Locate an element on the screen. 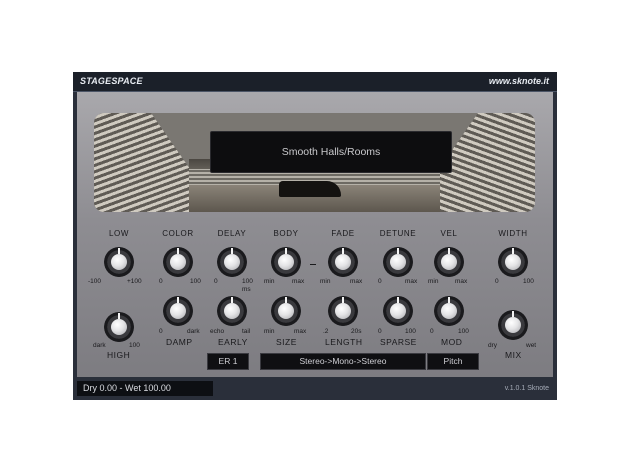 This screenshot has height=473, width=630. mod-max: 100 is located at coordinates (463, 331).